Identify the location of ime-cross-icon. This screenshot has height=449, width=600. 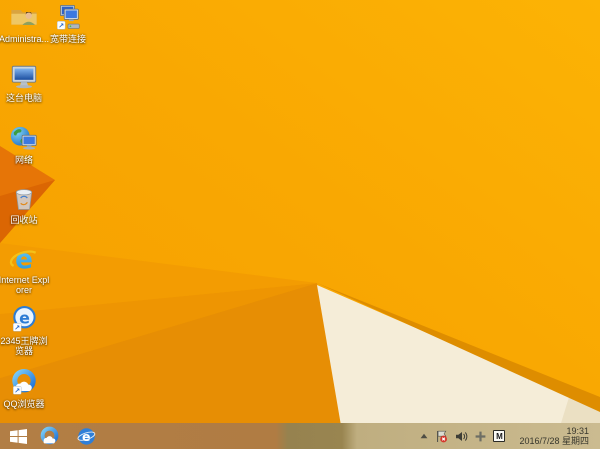
(481, 436).